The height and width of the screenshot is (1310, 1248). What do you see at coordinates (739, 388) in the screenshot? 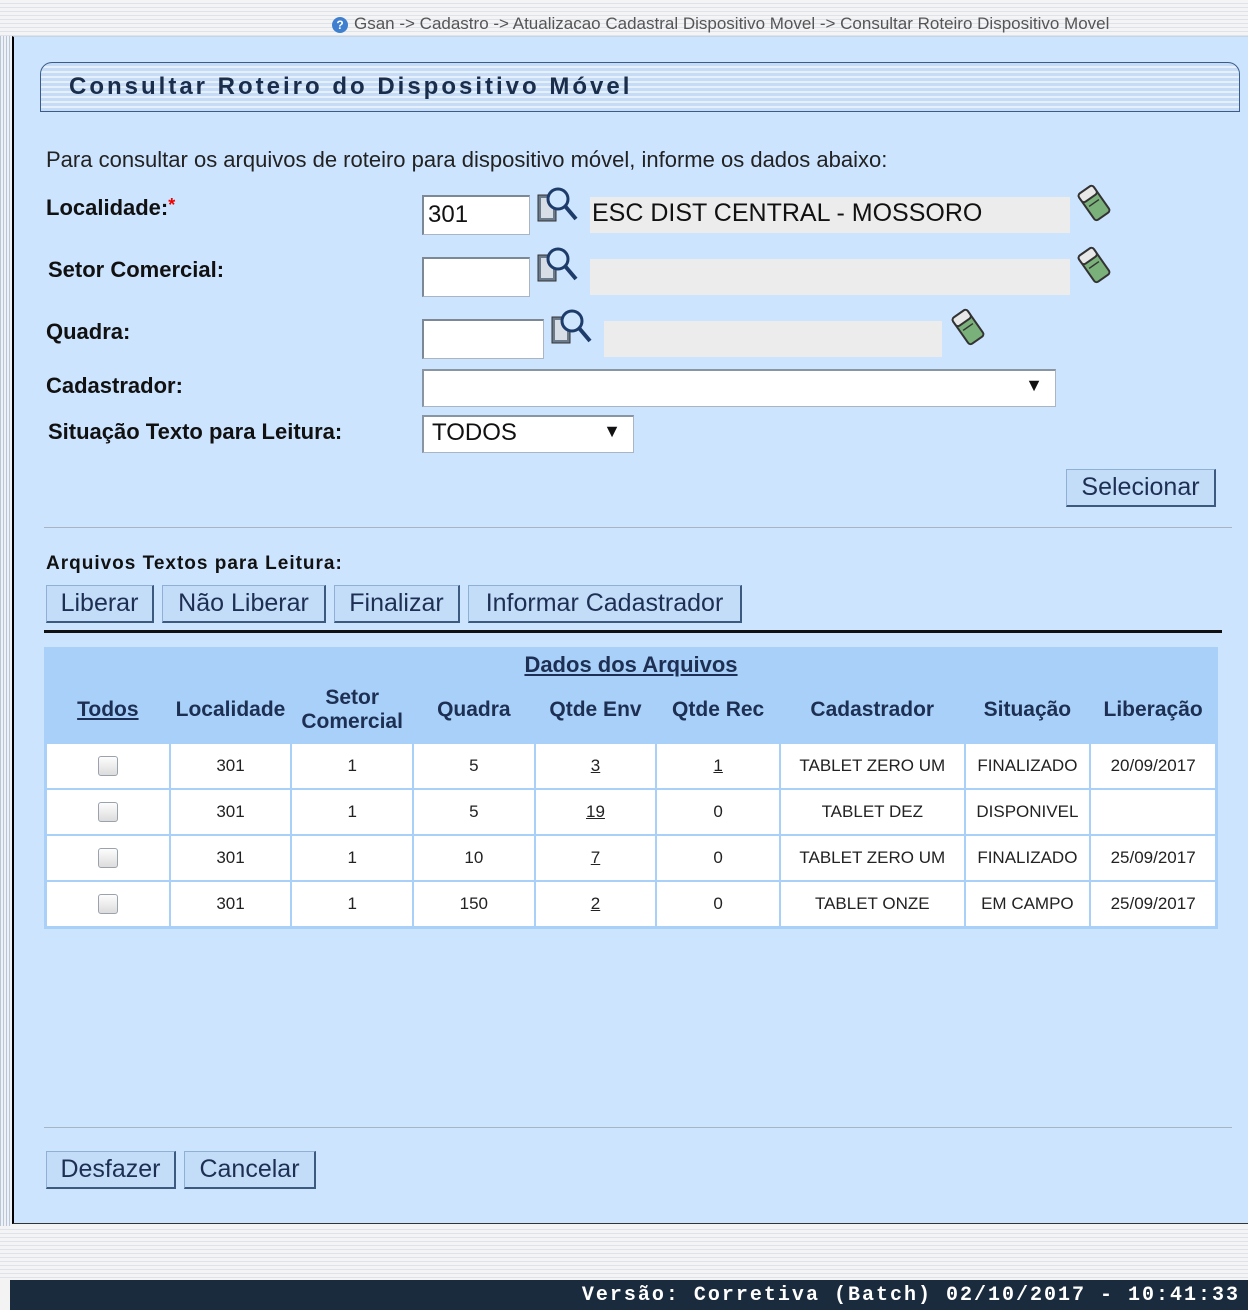
I see `cadastrador-select: ▼` at bounding box center [739, 388].